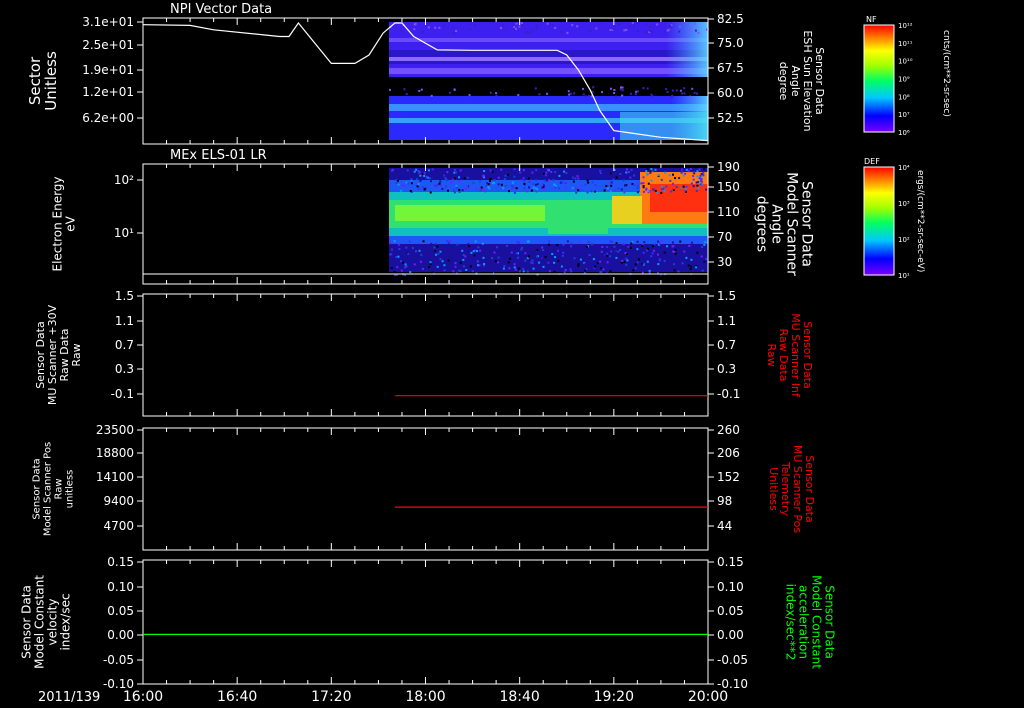 The height and width of the screenshot is (708, 1024). What do you see at coordinates (69, 697) in the screenshot?
I see `date-label: 2011/139` at bounding box center [69, 697].